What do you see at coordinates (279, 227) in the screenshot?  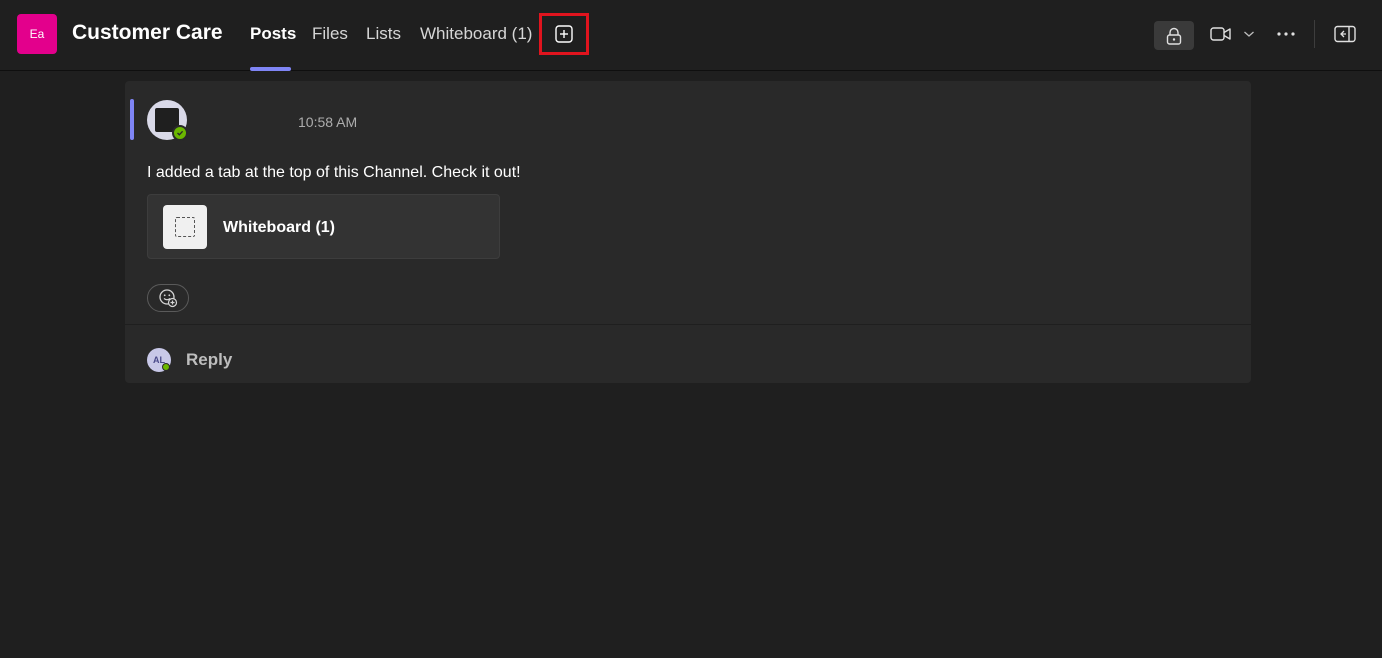 I see `tab-card-title: Whiteboard (1)` at bounding box center [279, 227].